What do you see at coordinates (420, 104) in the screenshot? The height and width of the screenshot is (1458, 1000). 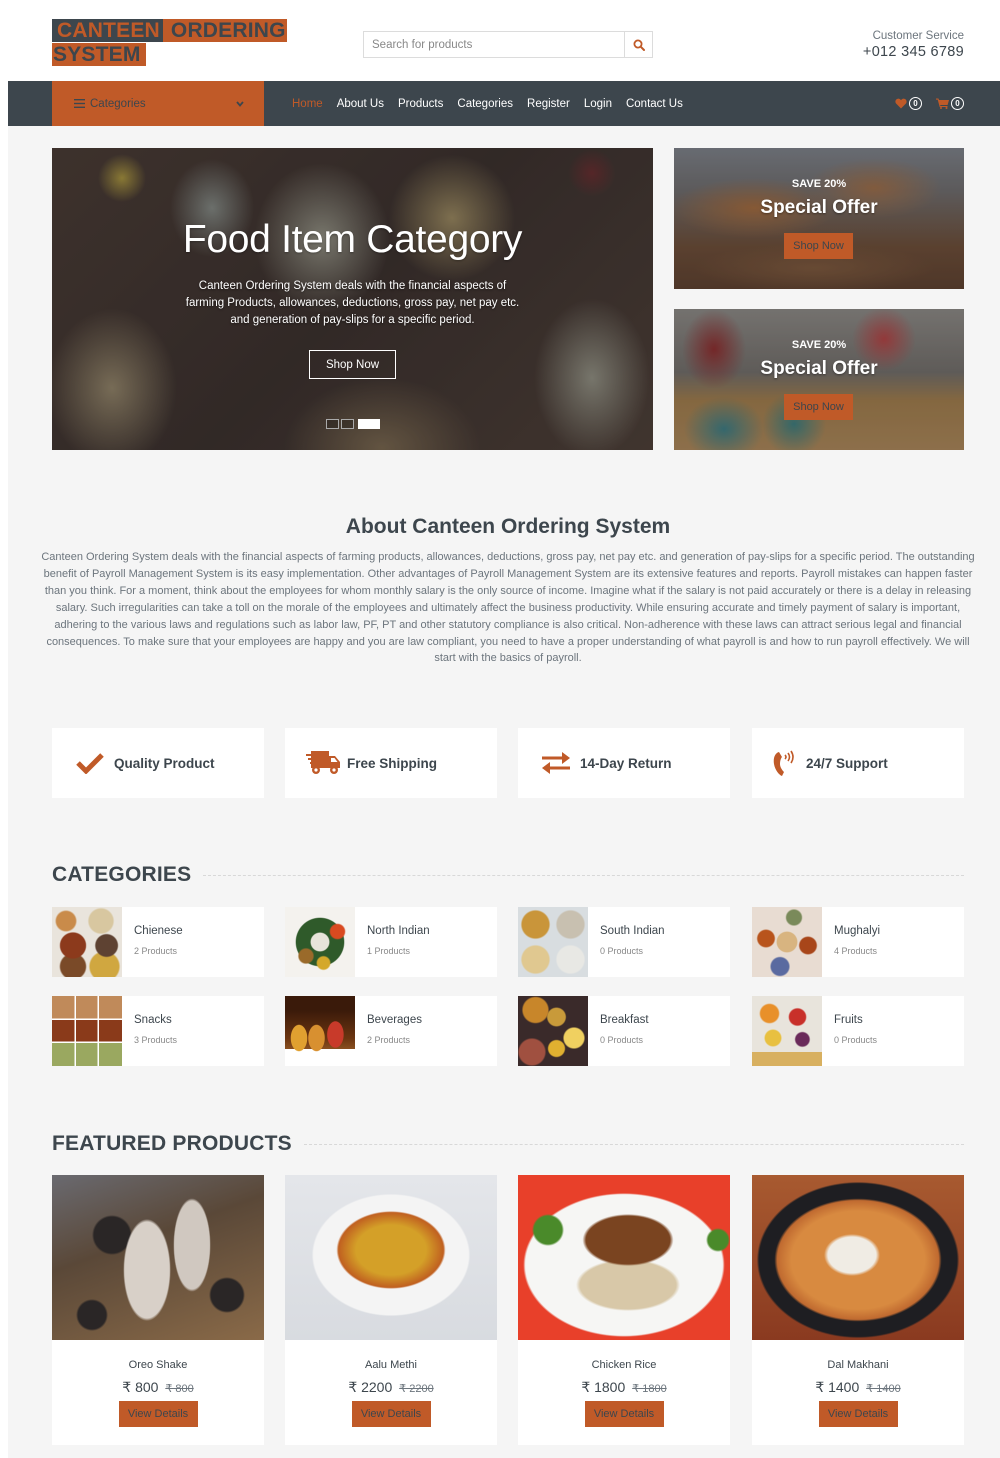 I see `nav-products: Products` at bounding box center [420, 104].